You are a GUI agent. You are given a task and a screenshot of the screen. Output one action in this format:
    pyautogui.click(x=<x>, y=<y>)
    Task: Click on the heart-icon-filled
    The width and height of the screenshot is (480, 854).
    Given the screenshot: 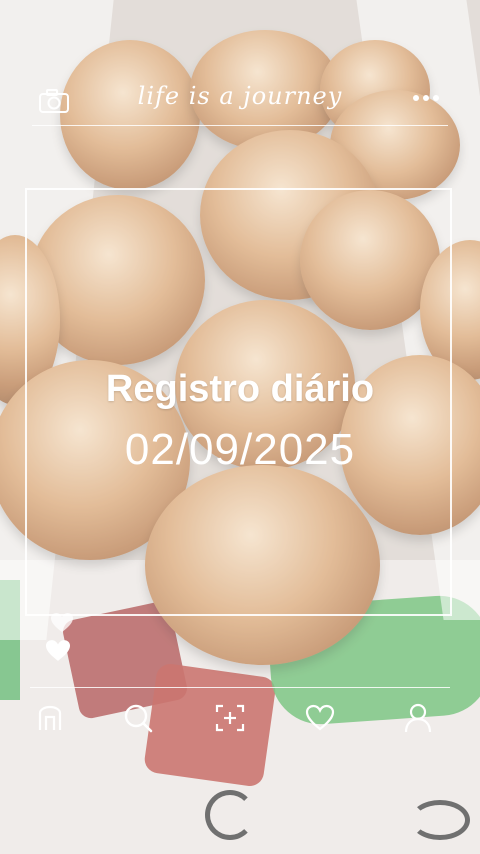 What is the action you would take?
    pyautogui.click(x=58, y=653)
    